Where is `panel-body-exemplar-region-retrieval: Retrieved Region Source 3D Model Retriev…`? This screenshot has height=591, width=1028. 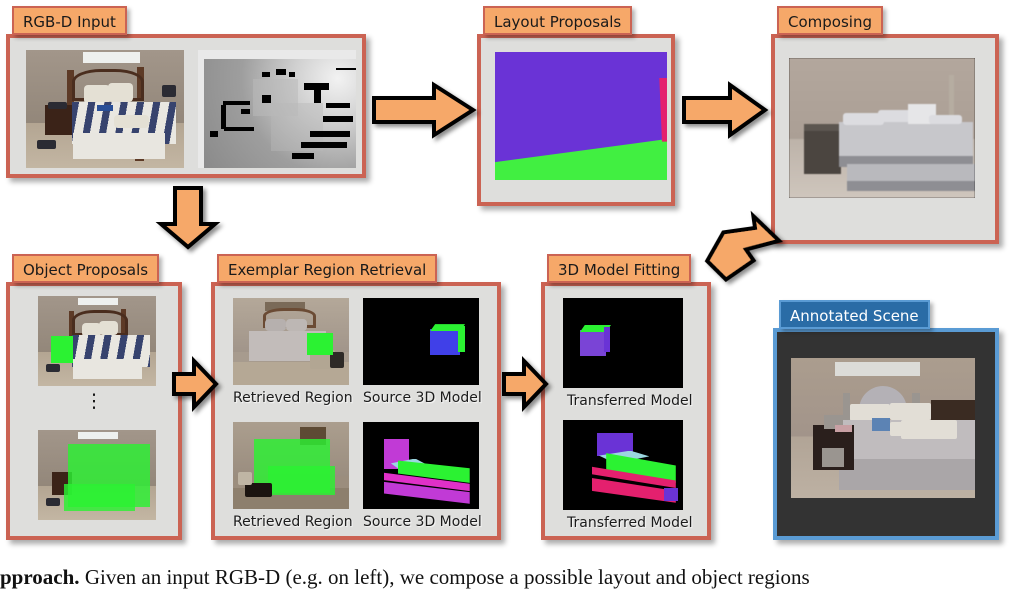 panel-body-exemplar-region-retrieval: Retrieved Region Source 3D Model Retriev… is located at coordinates (356, 411).